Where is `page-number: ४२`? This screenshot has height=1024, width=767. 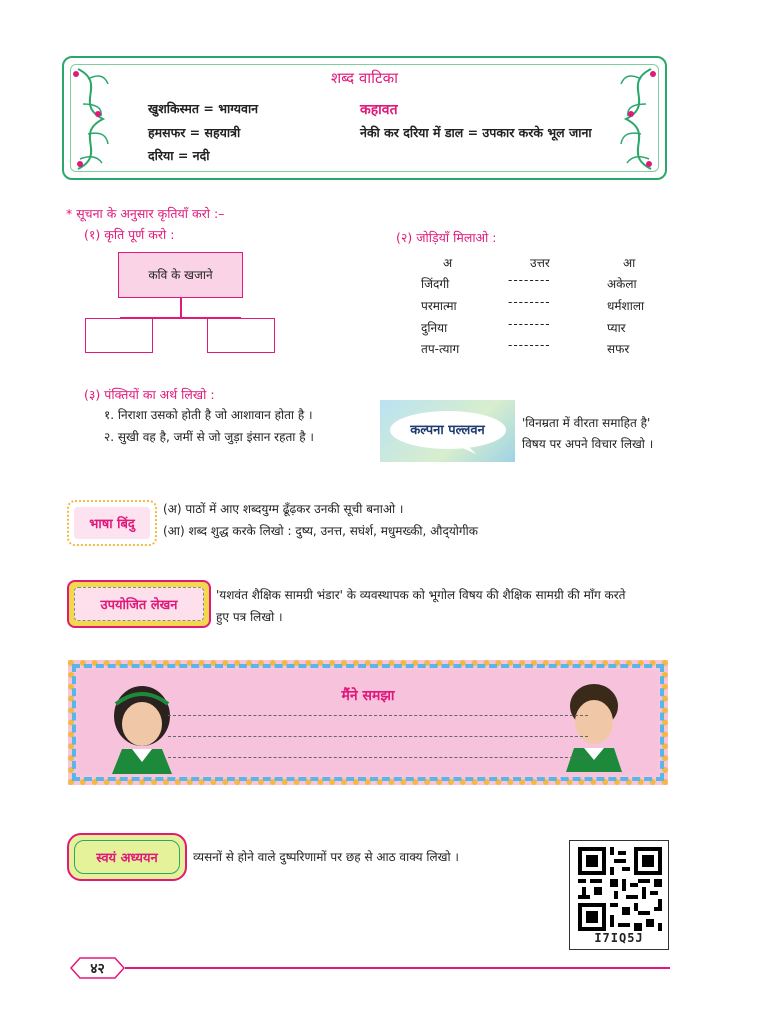 page-number: ४२ is located at coordinates (97, 969).